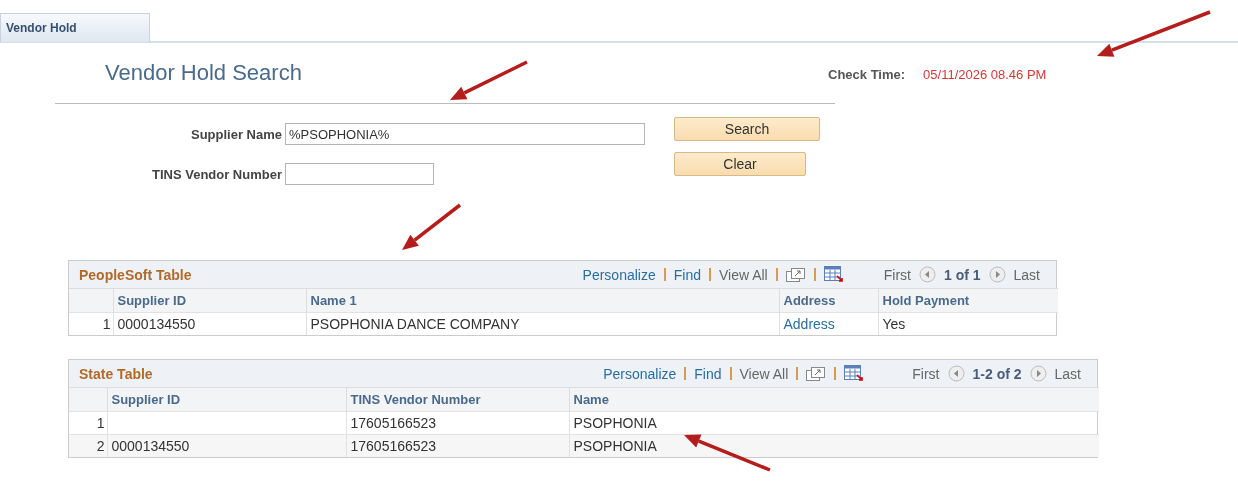 Image resolution: width=1238 pixels, height=500 pixels. What do you see at coordinates (740, 164) in the screenshot?
I see `clear-button: Clear` at bounding box center [740, 164].